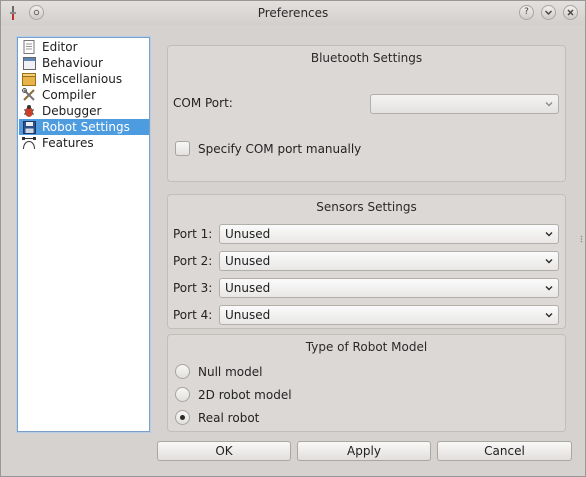 The width and height of the screenshot is (586, 477). Describe the element at coordinates (60, 47) in the screenshot. I see `sidebar-item-label: Editor` at that location.